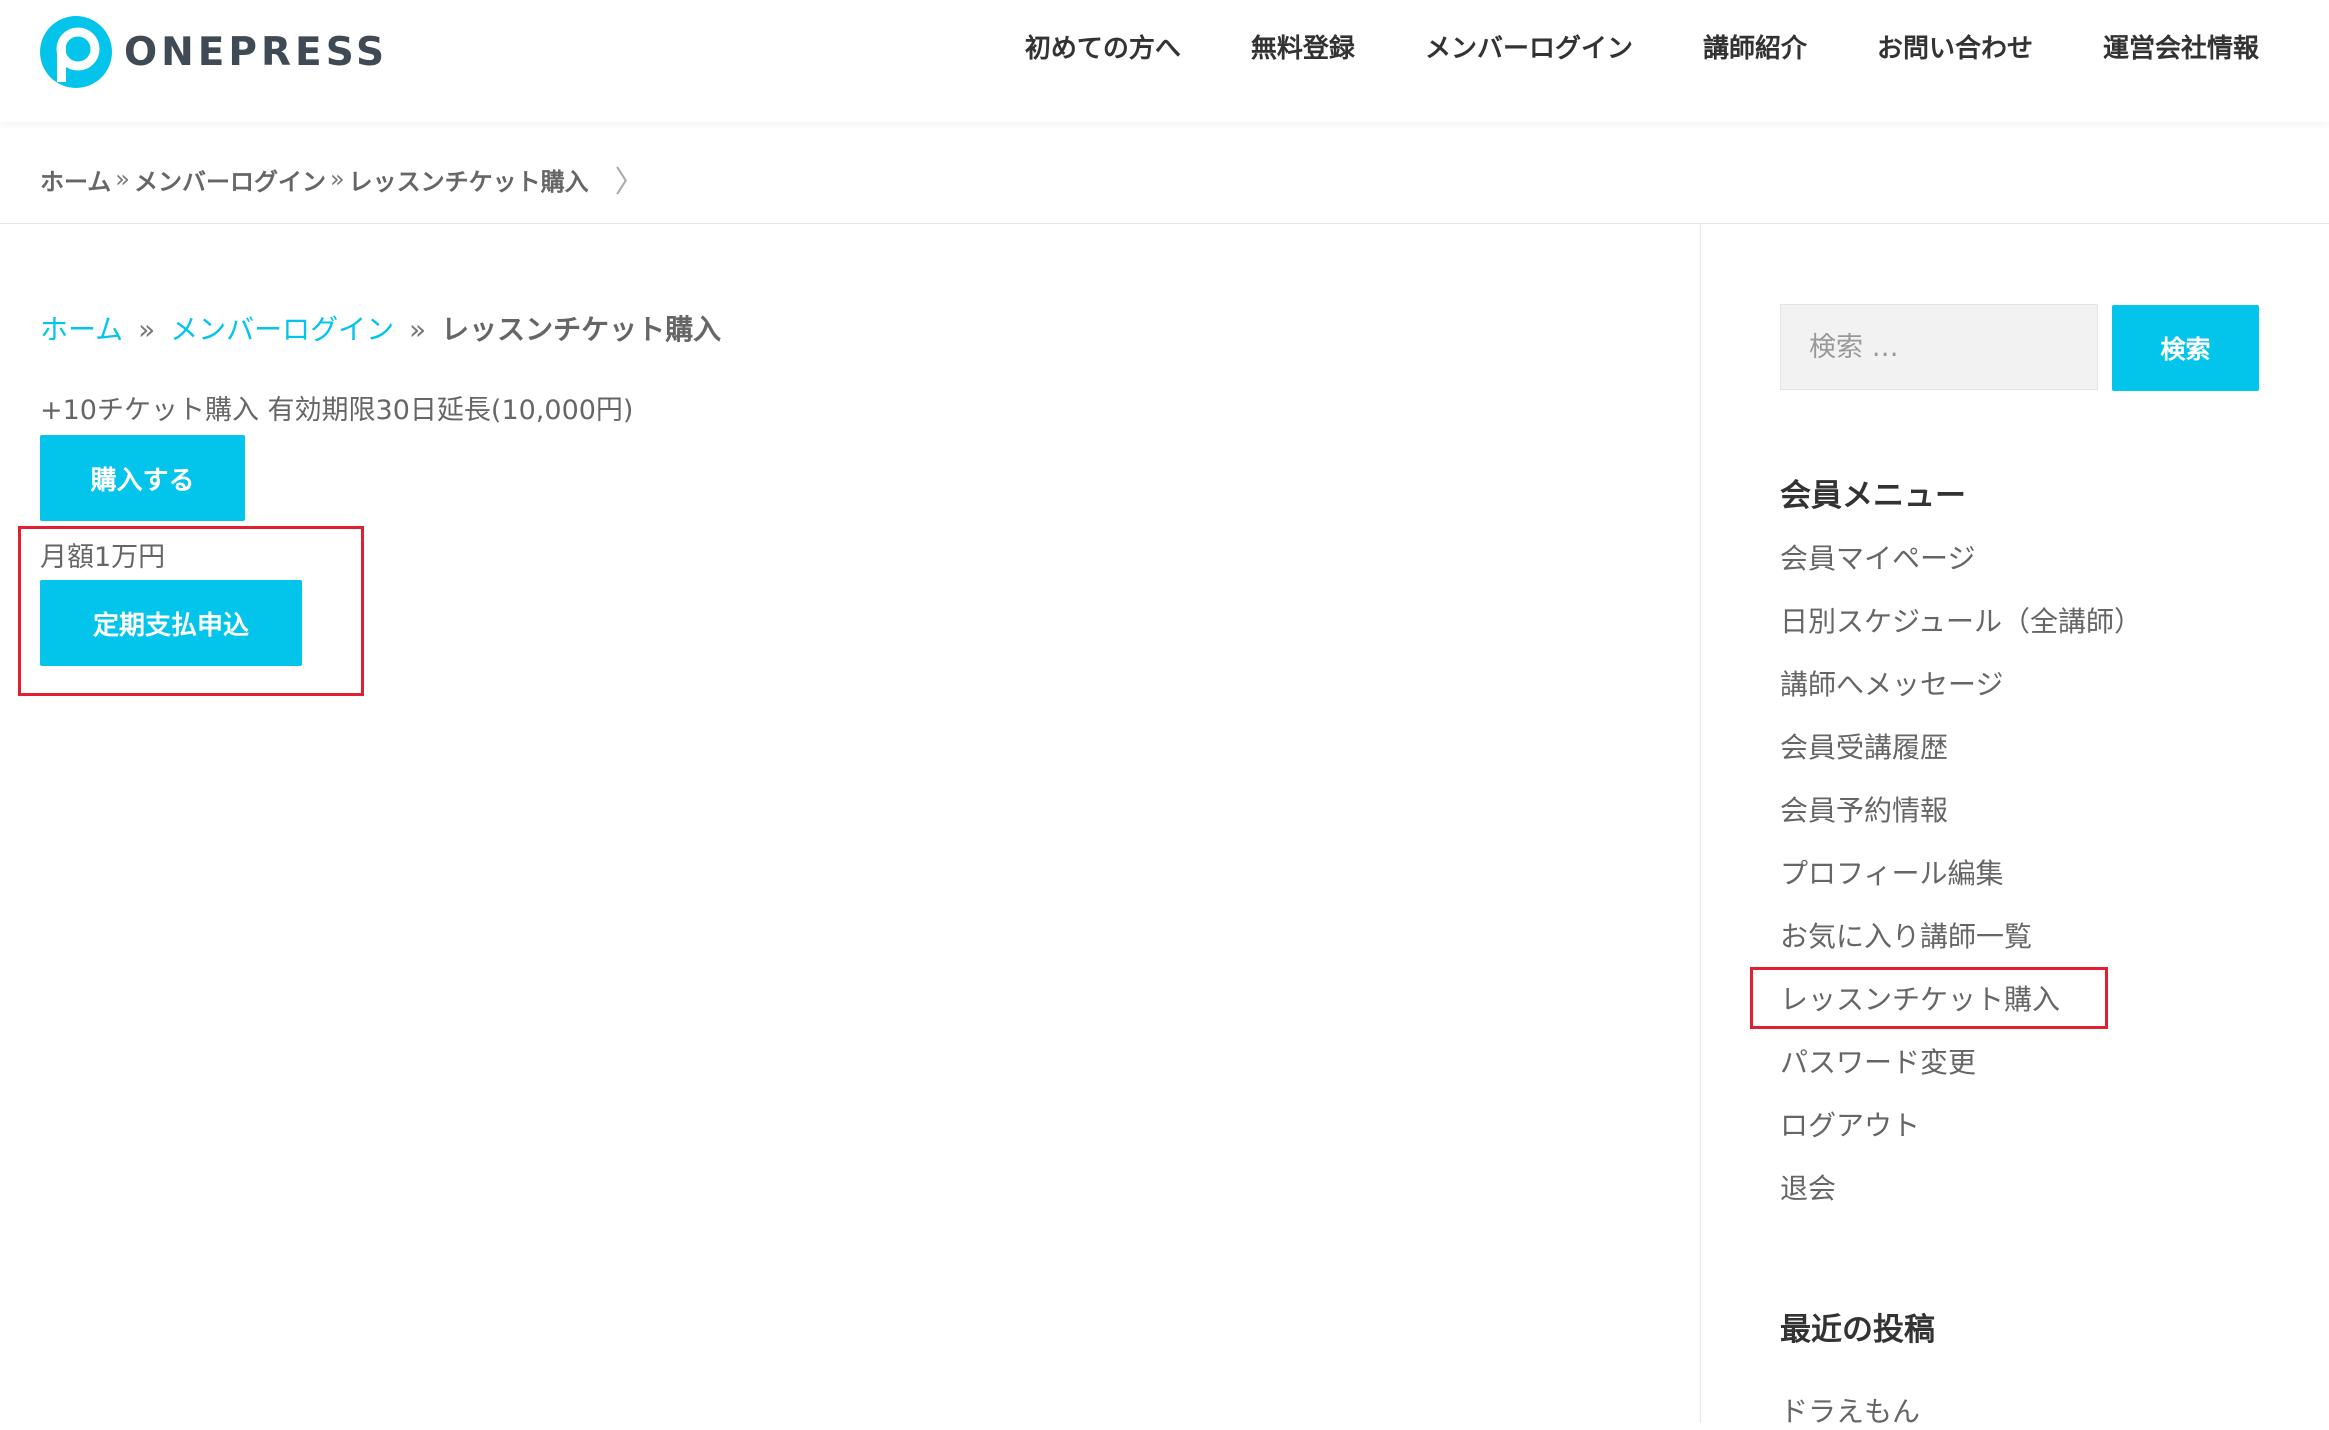 This screenshot has height=1430, width=2329. Describe the element at coordinates (1961, 1072) in the screenshot. I see `menu-item-change-password: パスワード変更` at that location.